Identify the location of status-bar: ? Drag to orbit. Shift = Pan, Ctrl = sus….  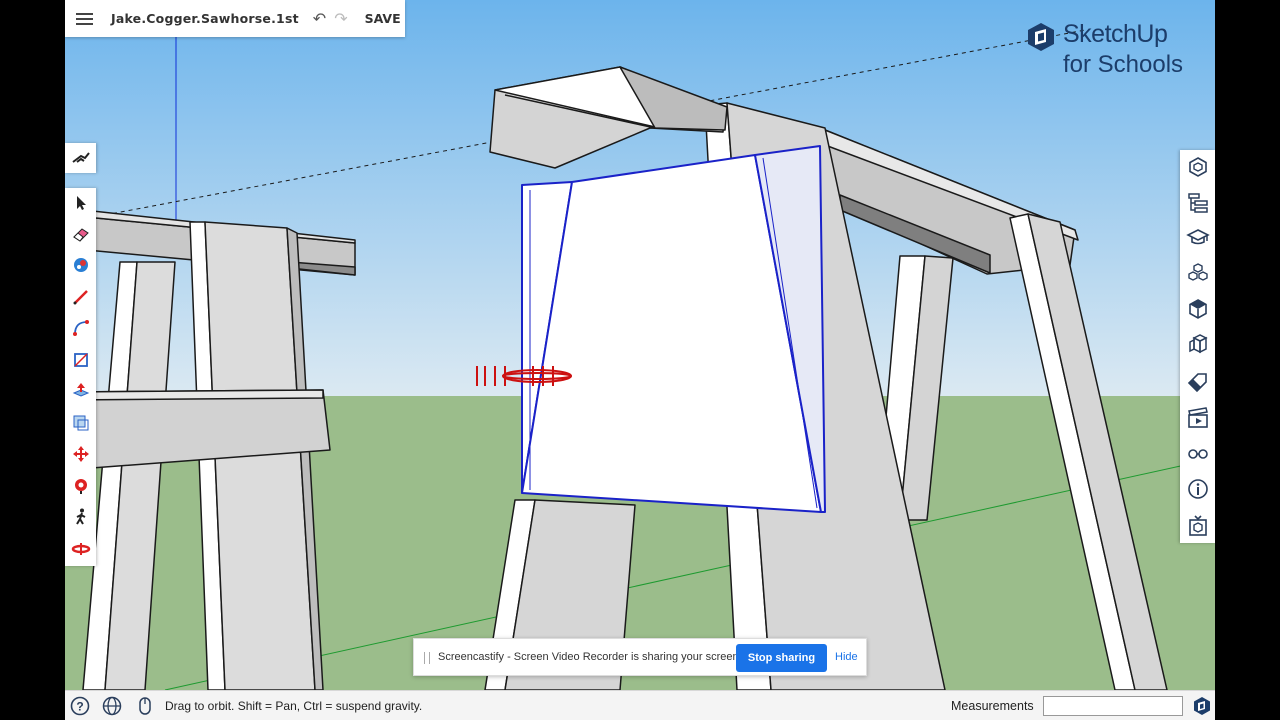
(640, 705).